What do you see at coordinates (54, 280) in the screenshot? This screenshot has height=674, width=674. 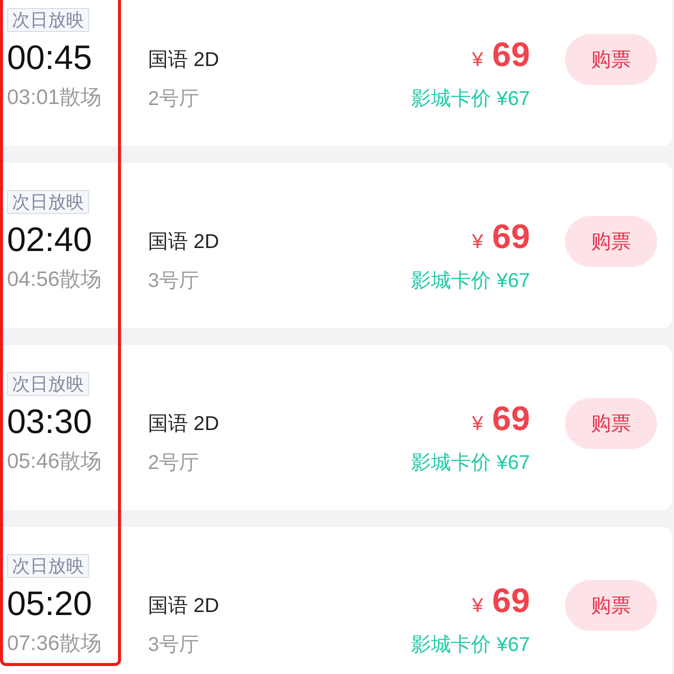 I see `end-time: 04:56散场` at bounding box center [54, 280].